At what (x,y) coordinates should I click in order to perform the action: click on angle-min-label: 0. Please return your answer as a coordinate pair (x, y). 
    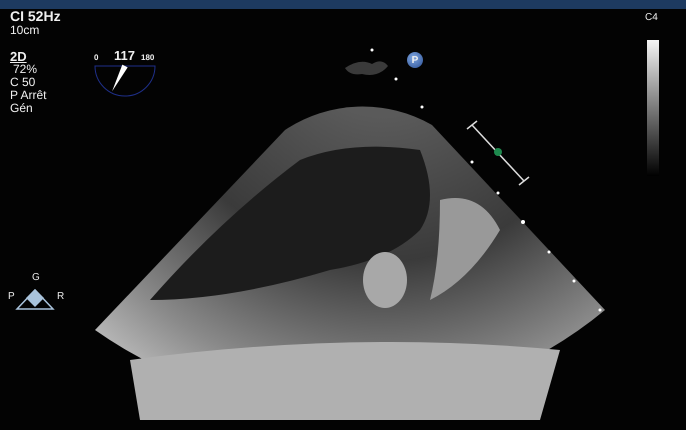
    Looking at the image, I should click on (96, 57).